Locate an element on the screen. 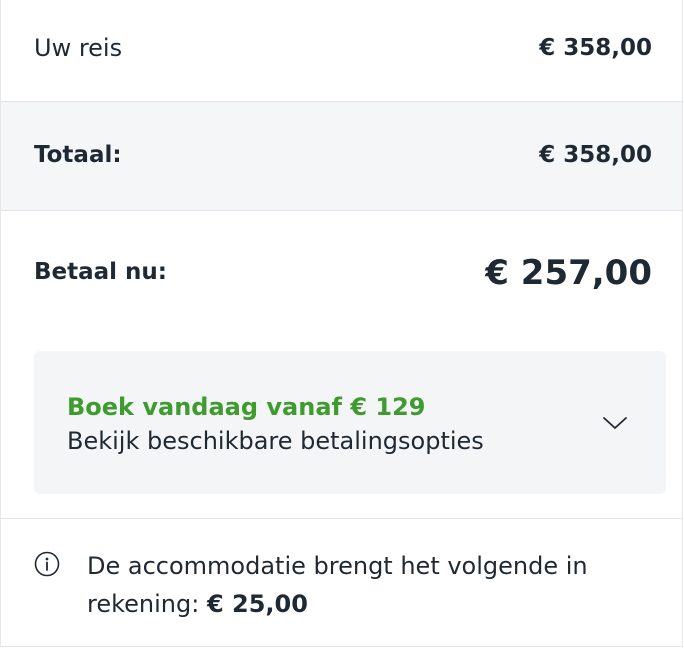 This screenshot has width=684, height=650. pay-now-label: Betaal nu: is located at coordinates (101, 272).